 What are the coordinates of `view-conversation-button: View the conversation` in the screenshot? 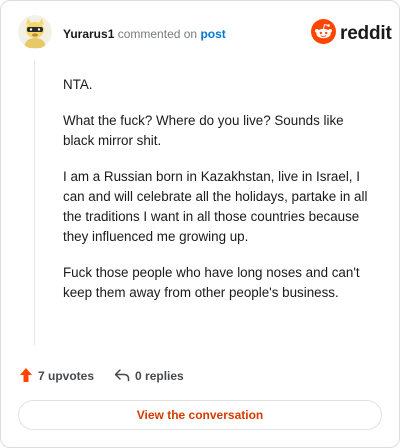 It's located at (200, 415).